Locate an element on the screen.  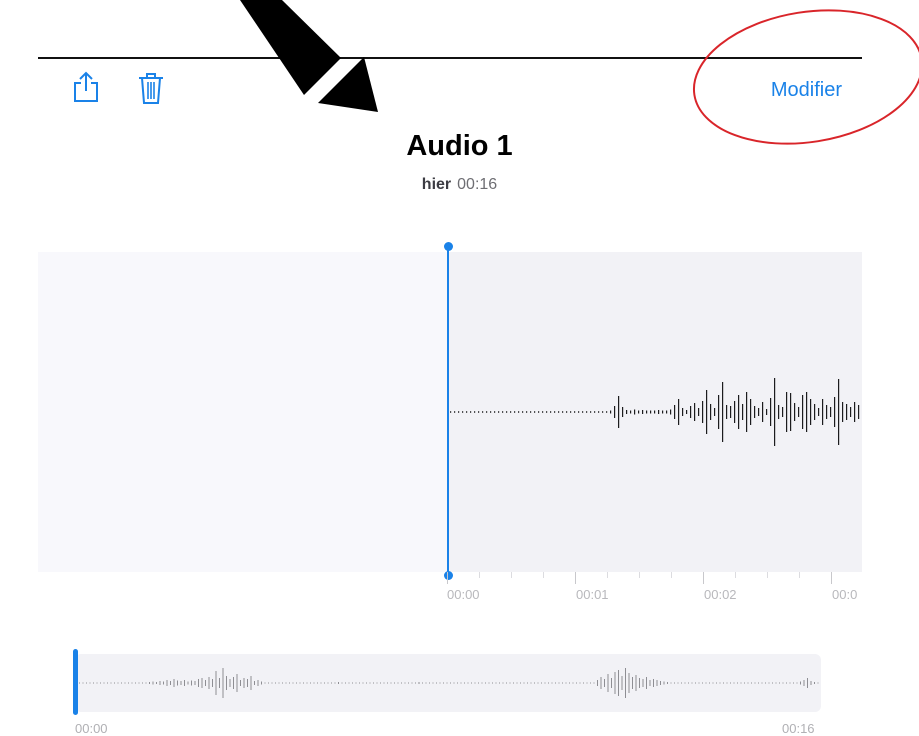
overview-timeline is located at coordinates (448, 683).